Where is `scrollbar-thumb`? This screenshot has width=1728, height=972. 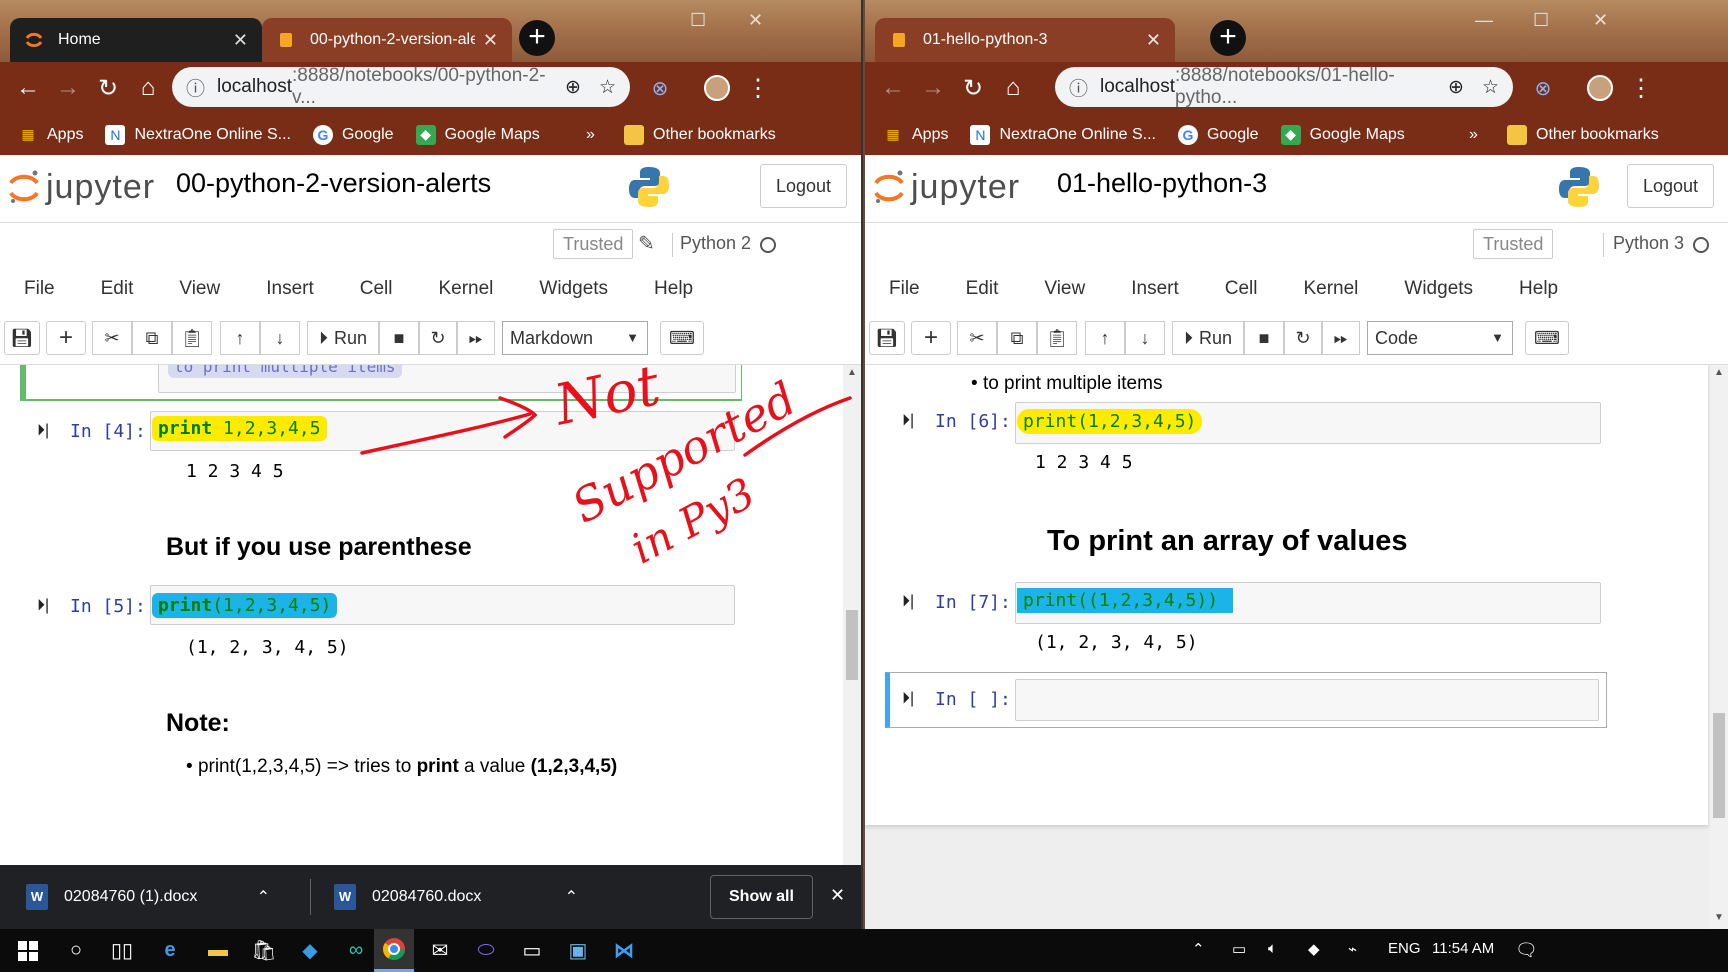 scrollbar-thumb is located at coordinates (1719, 765).